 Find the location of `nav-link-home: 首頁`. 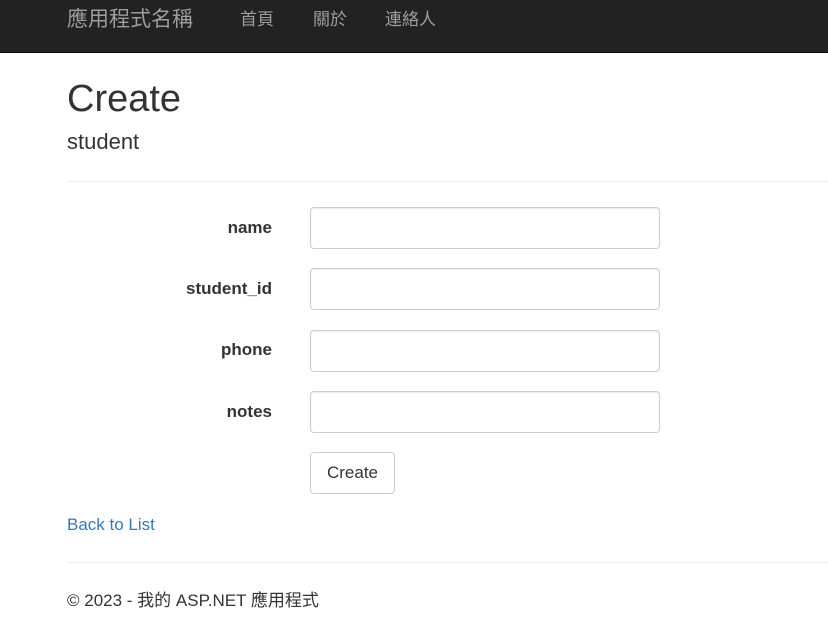

nav-link-home: 首頁 is located at coordinates (257, 20).